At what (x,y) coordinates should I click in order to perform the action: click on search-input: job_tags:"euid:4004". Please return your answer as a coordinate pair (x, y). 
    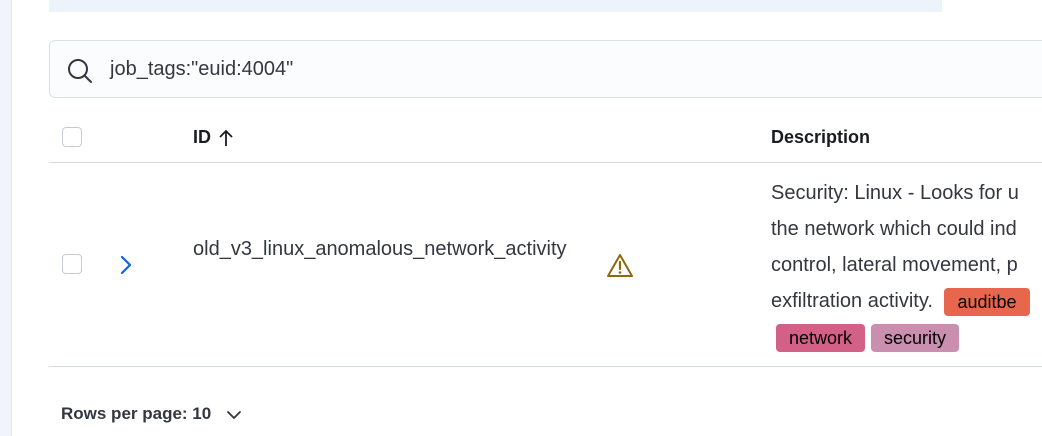
    Looking at the image, I should click on (201, 69).